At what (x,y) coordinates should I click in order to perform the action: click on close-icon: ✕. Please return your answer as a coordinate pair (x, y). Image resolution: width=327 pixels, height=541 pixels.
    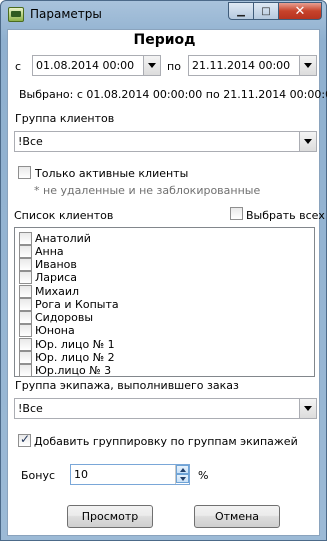
    Looking at the image, I should click on (300, 11).